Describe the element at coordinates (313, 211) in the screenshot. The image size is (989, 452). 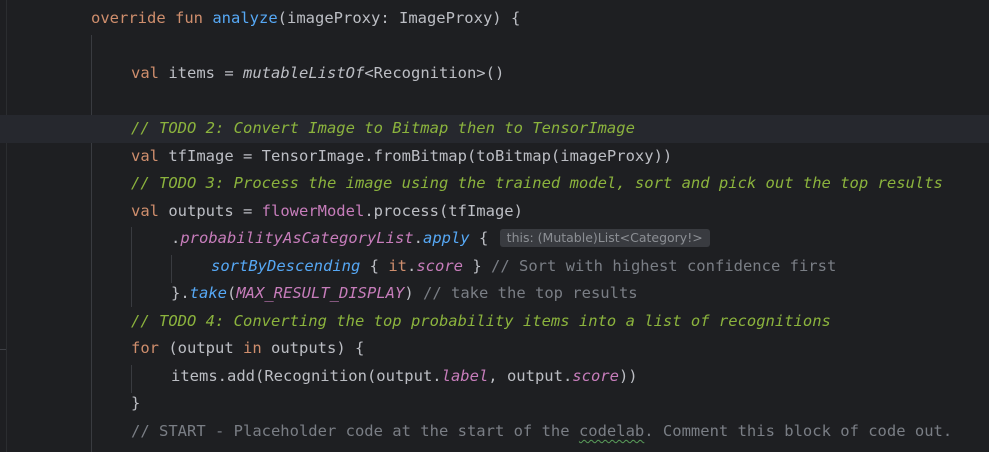
I see `property-flowermodel: flowerModel` at that location.